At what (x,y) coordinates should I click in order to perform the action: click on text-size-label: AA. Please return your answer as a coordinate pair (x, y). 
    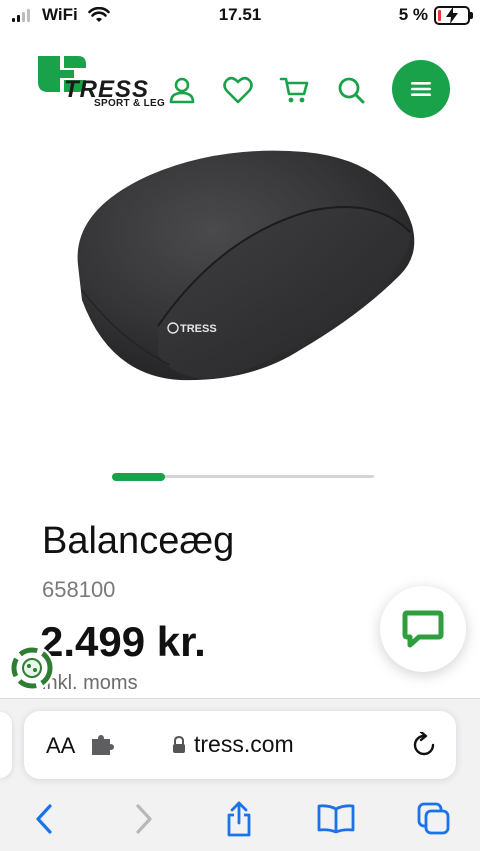
    Looking at the image, I should click on (61, 745).